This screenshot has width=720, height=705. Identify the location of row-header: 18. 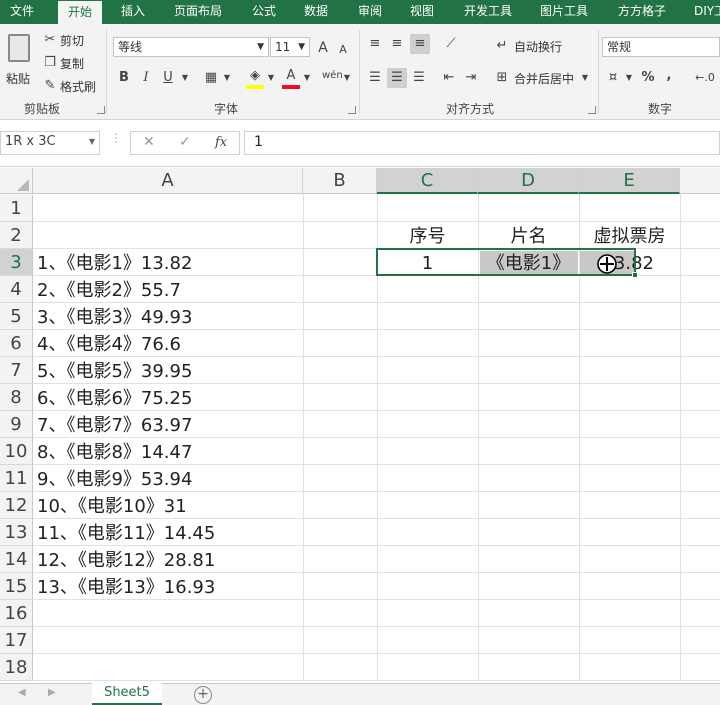
(16, 667).